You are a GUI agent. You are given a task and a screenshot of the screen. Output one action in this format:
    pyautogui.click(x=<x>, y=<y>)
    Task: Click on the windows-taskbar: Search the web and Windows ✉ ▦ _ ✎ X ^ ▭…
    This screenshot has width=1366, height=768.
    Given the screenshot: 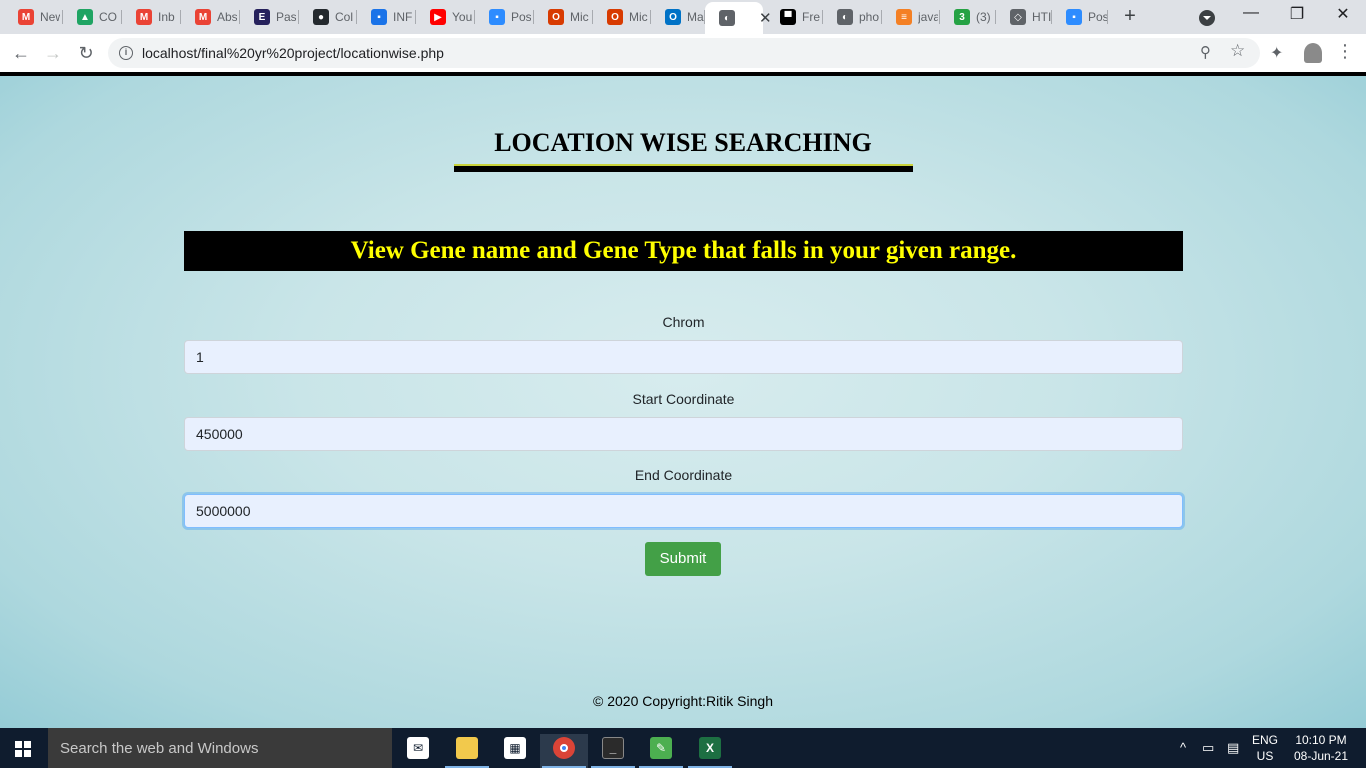 What is the action you would take?
    pyautogui.click(x=683, y=748)
    